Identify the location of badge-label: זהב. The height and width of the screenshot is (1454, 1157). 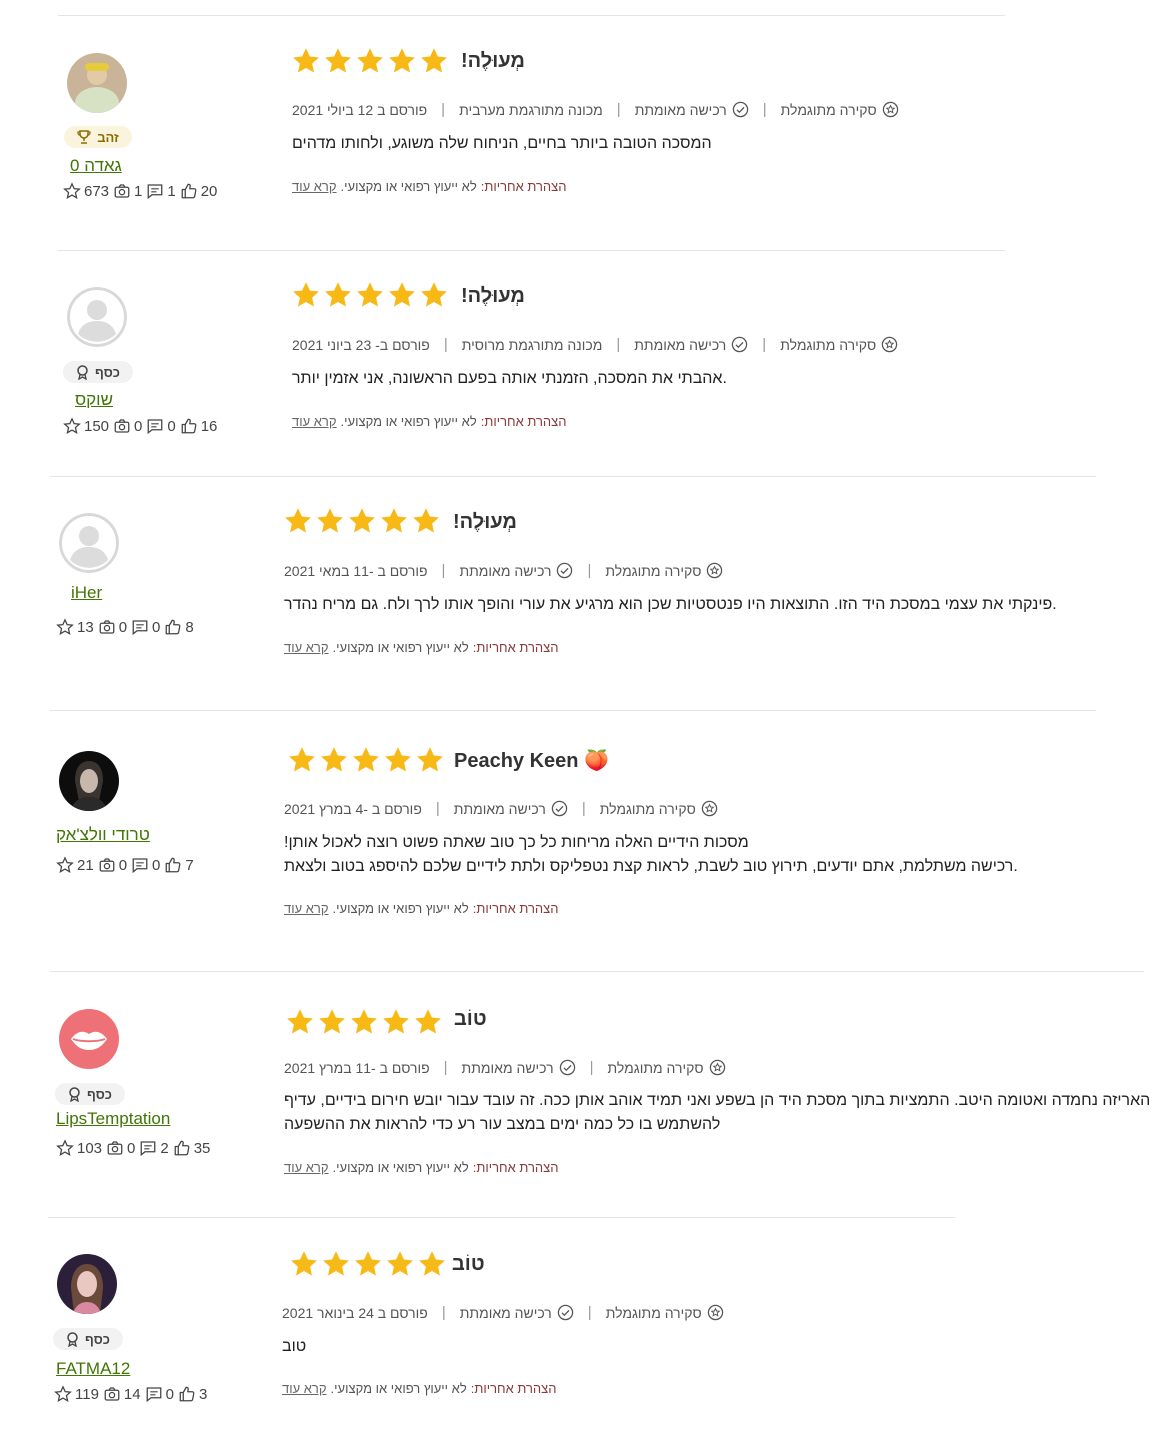
(108, 137).